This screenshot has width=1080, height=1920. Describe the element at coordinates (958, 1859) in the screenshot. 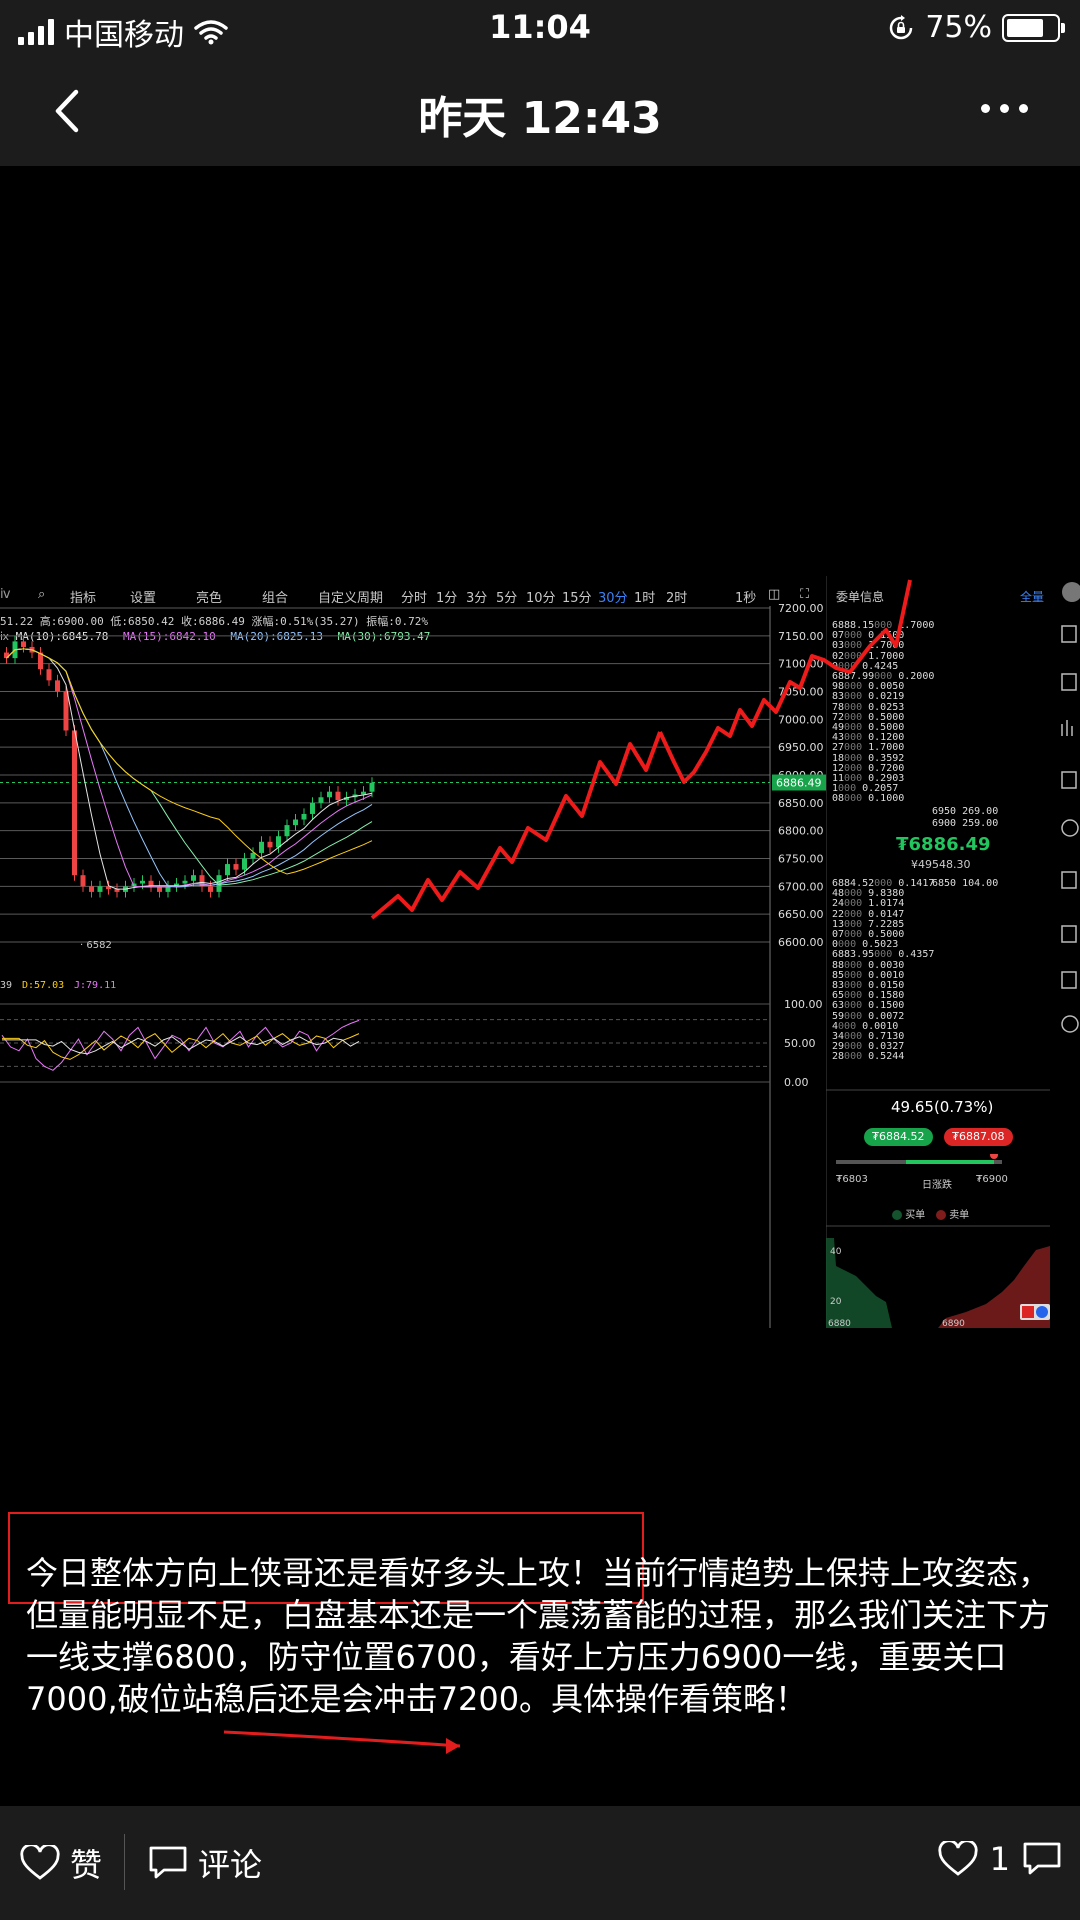

I see `like-count-icon` at that location.